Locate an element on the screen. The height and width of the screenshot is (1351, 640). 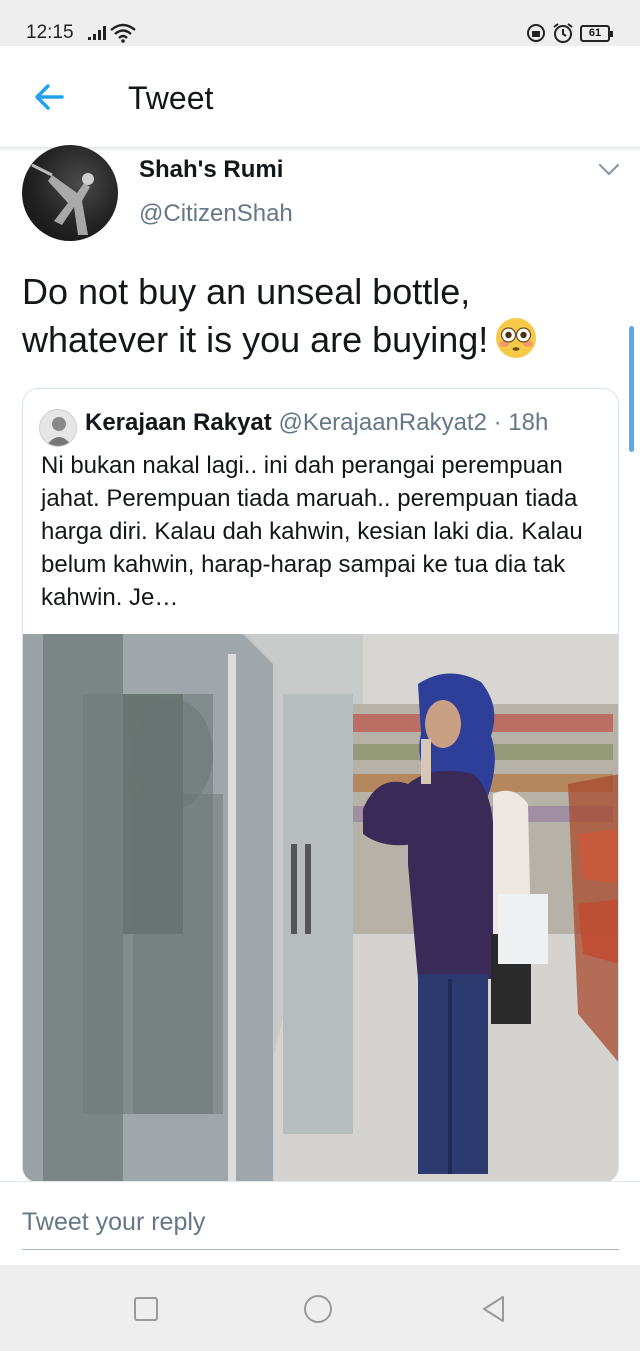
quoted-author-name: Kerajaan Rakyat is located at coordinates (178, 422).